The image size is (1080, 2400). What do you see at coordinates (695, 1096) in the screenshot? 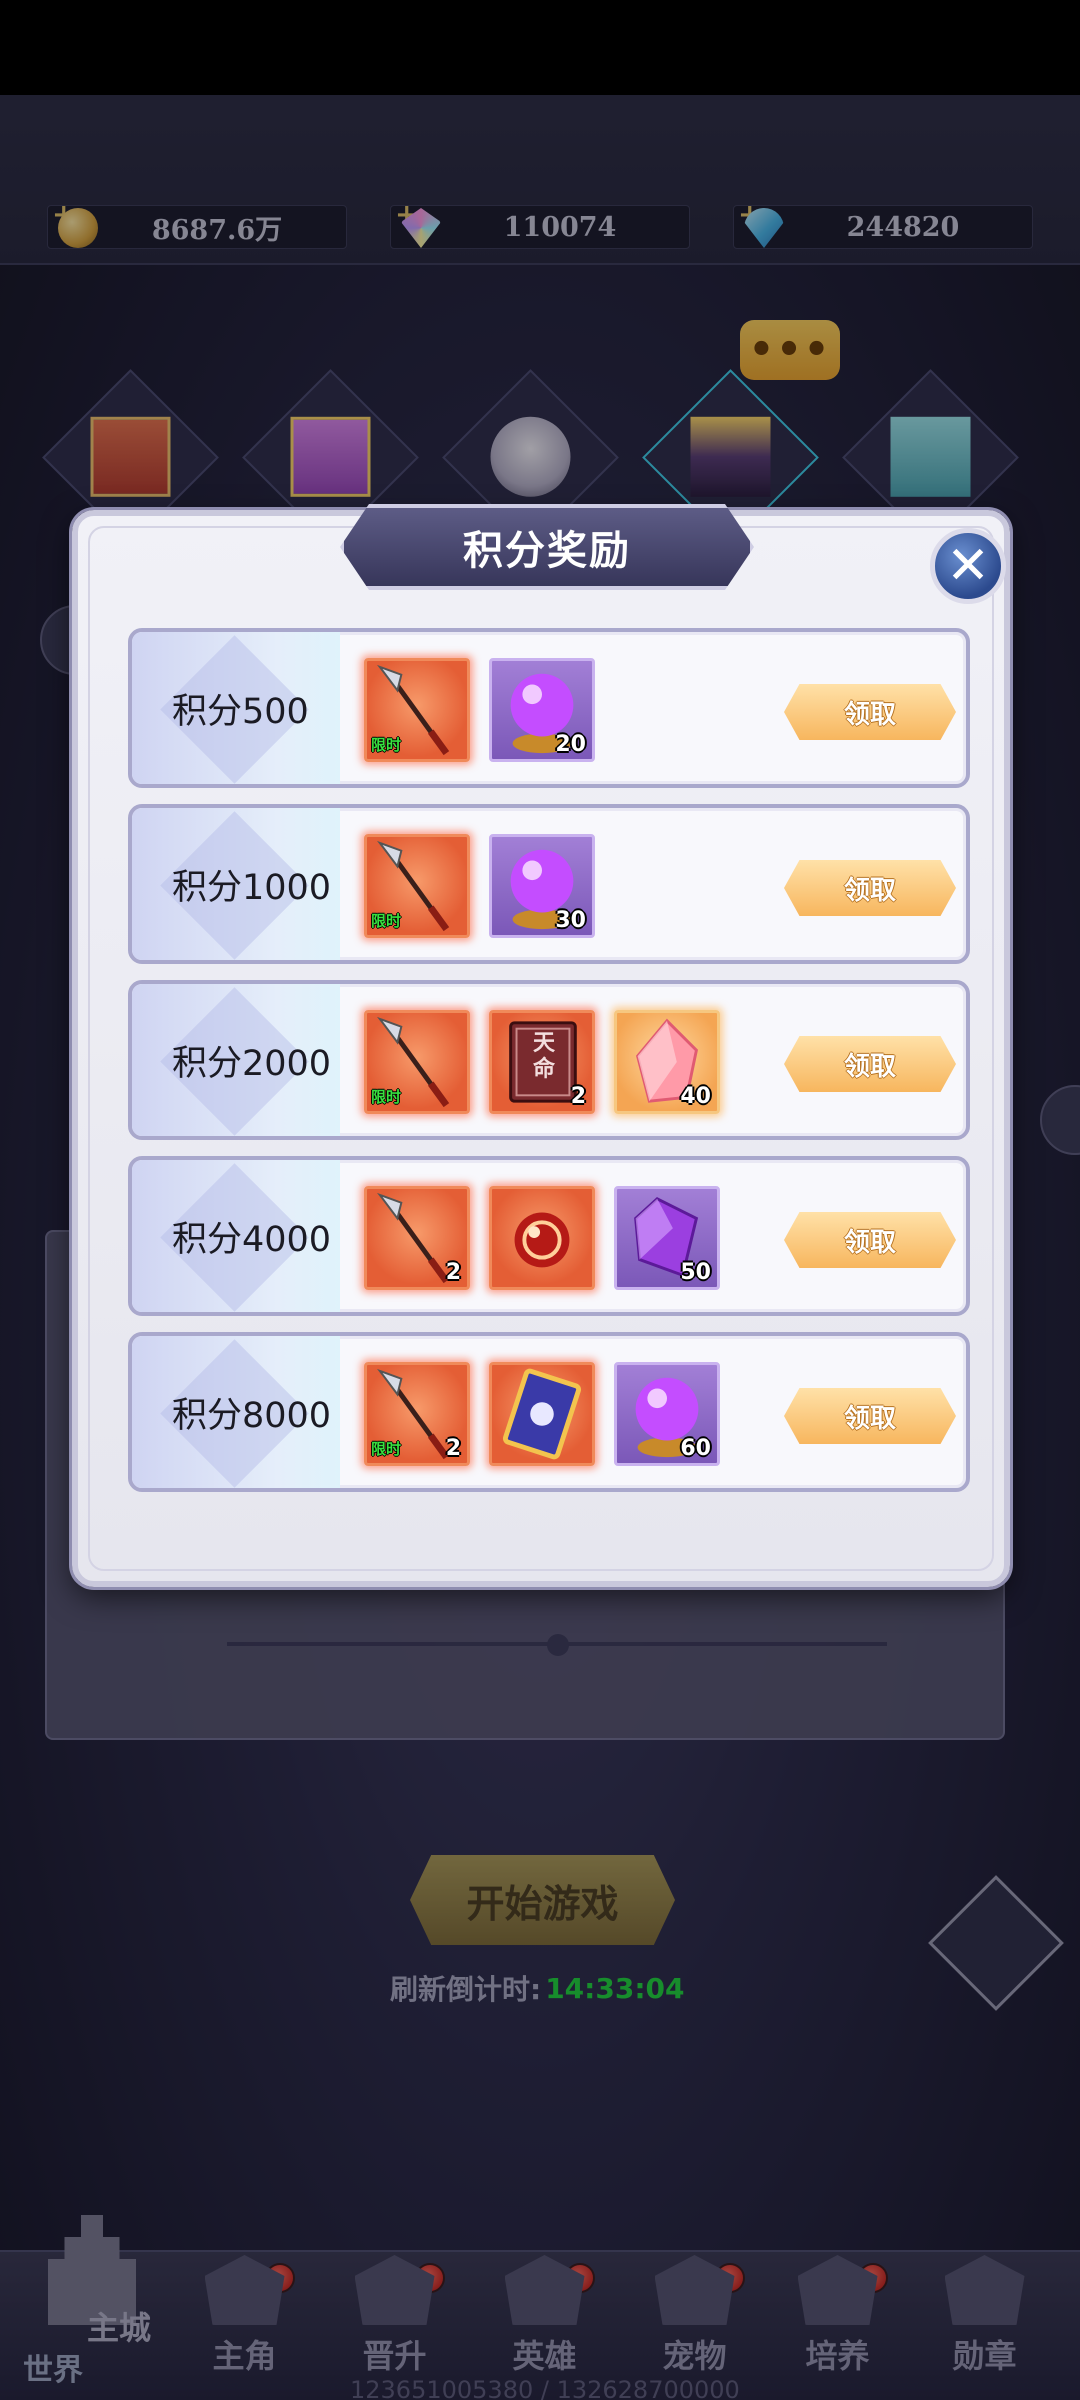
I see `item-count: 40` at bounding box center [695, 1096].